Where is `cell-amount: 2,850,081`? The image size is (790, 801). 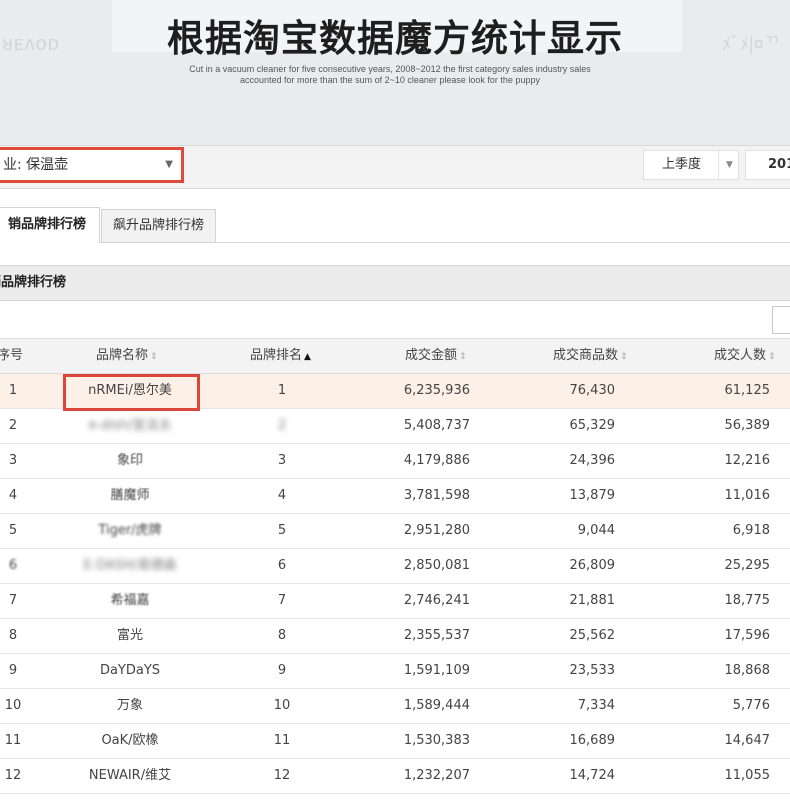 cell-amount: 2,850,081 is located at coordinates (436, 565).